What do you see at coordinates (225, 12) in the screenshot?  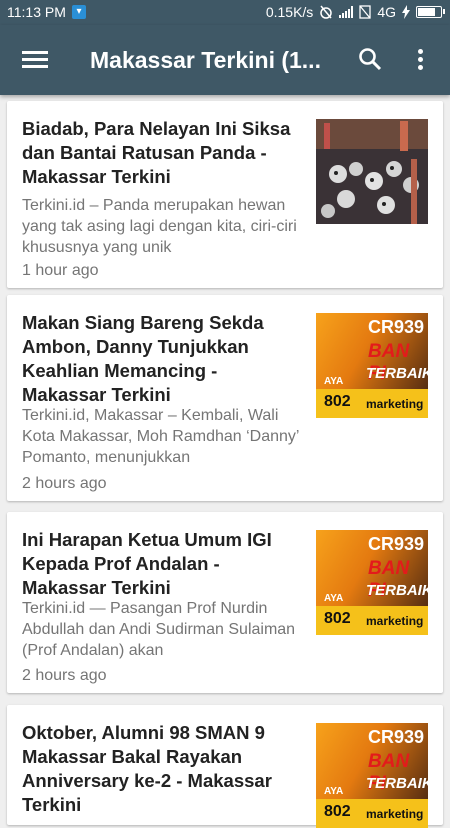 I see `status-bar: 11:13 PM ▾ 0.15K/s 4G` at bounding box center [225, 12].